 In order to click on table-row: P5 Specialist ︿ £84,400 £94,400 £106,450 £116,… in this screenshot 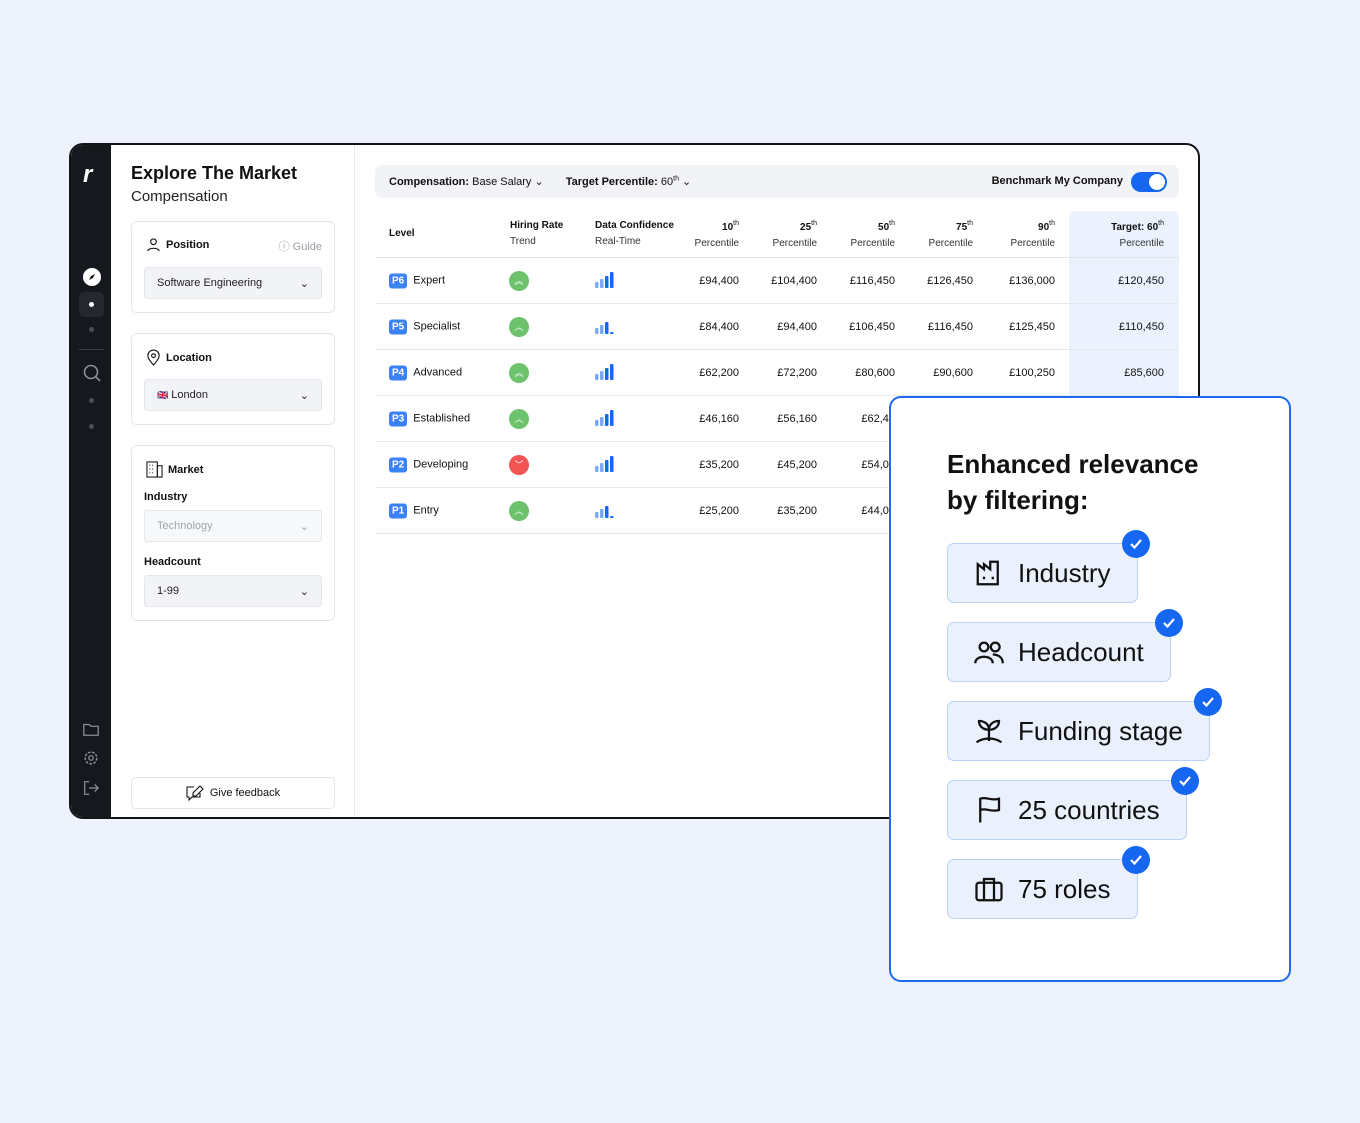, I will do `click(777, 327)`.